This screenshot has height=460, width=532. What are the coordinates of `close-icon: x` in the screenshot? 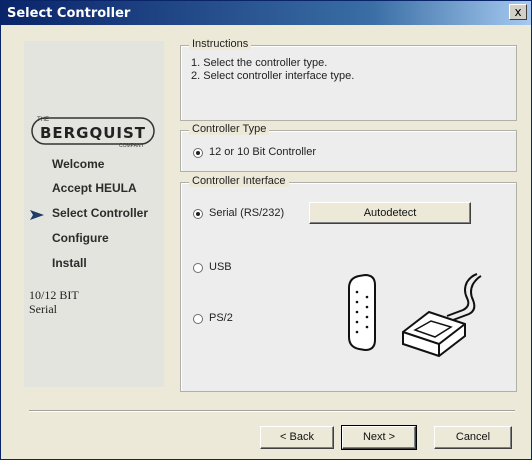 It's located at (518, 12).